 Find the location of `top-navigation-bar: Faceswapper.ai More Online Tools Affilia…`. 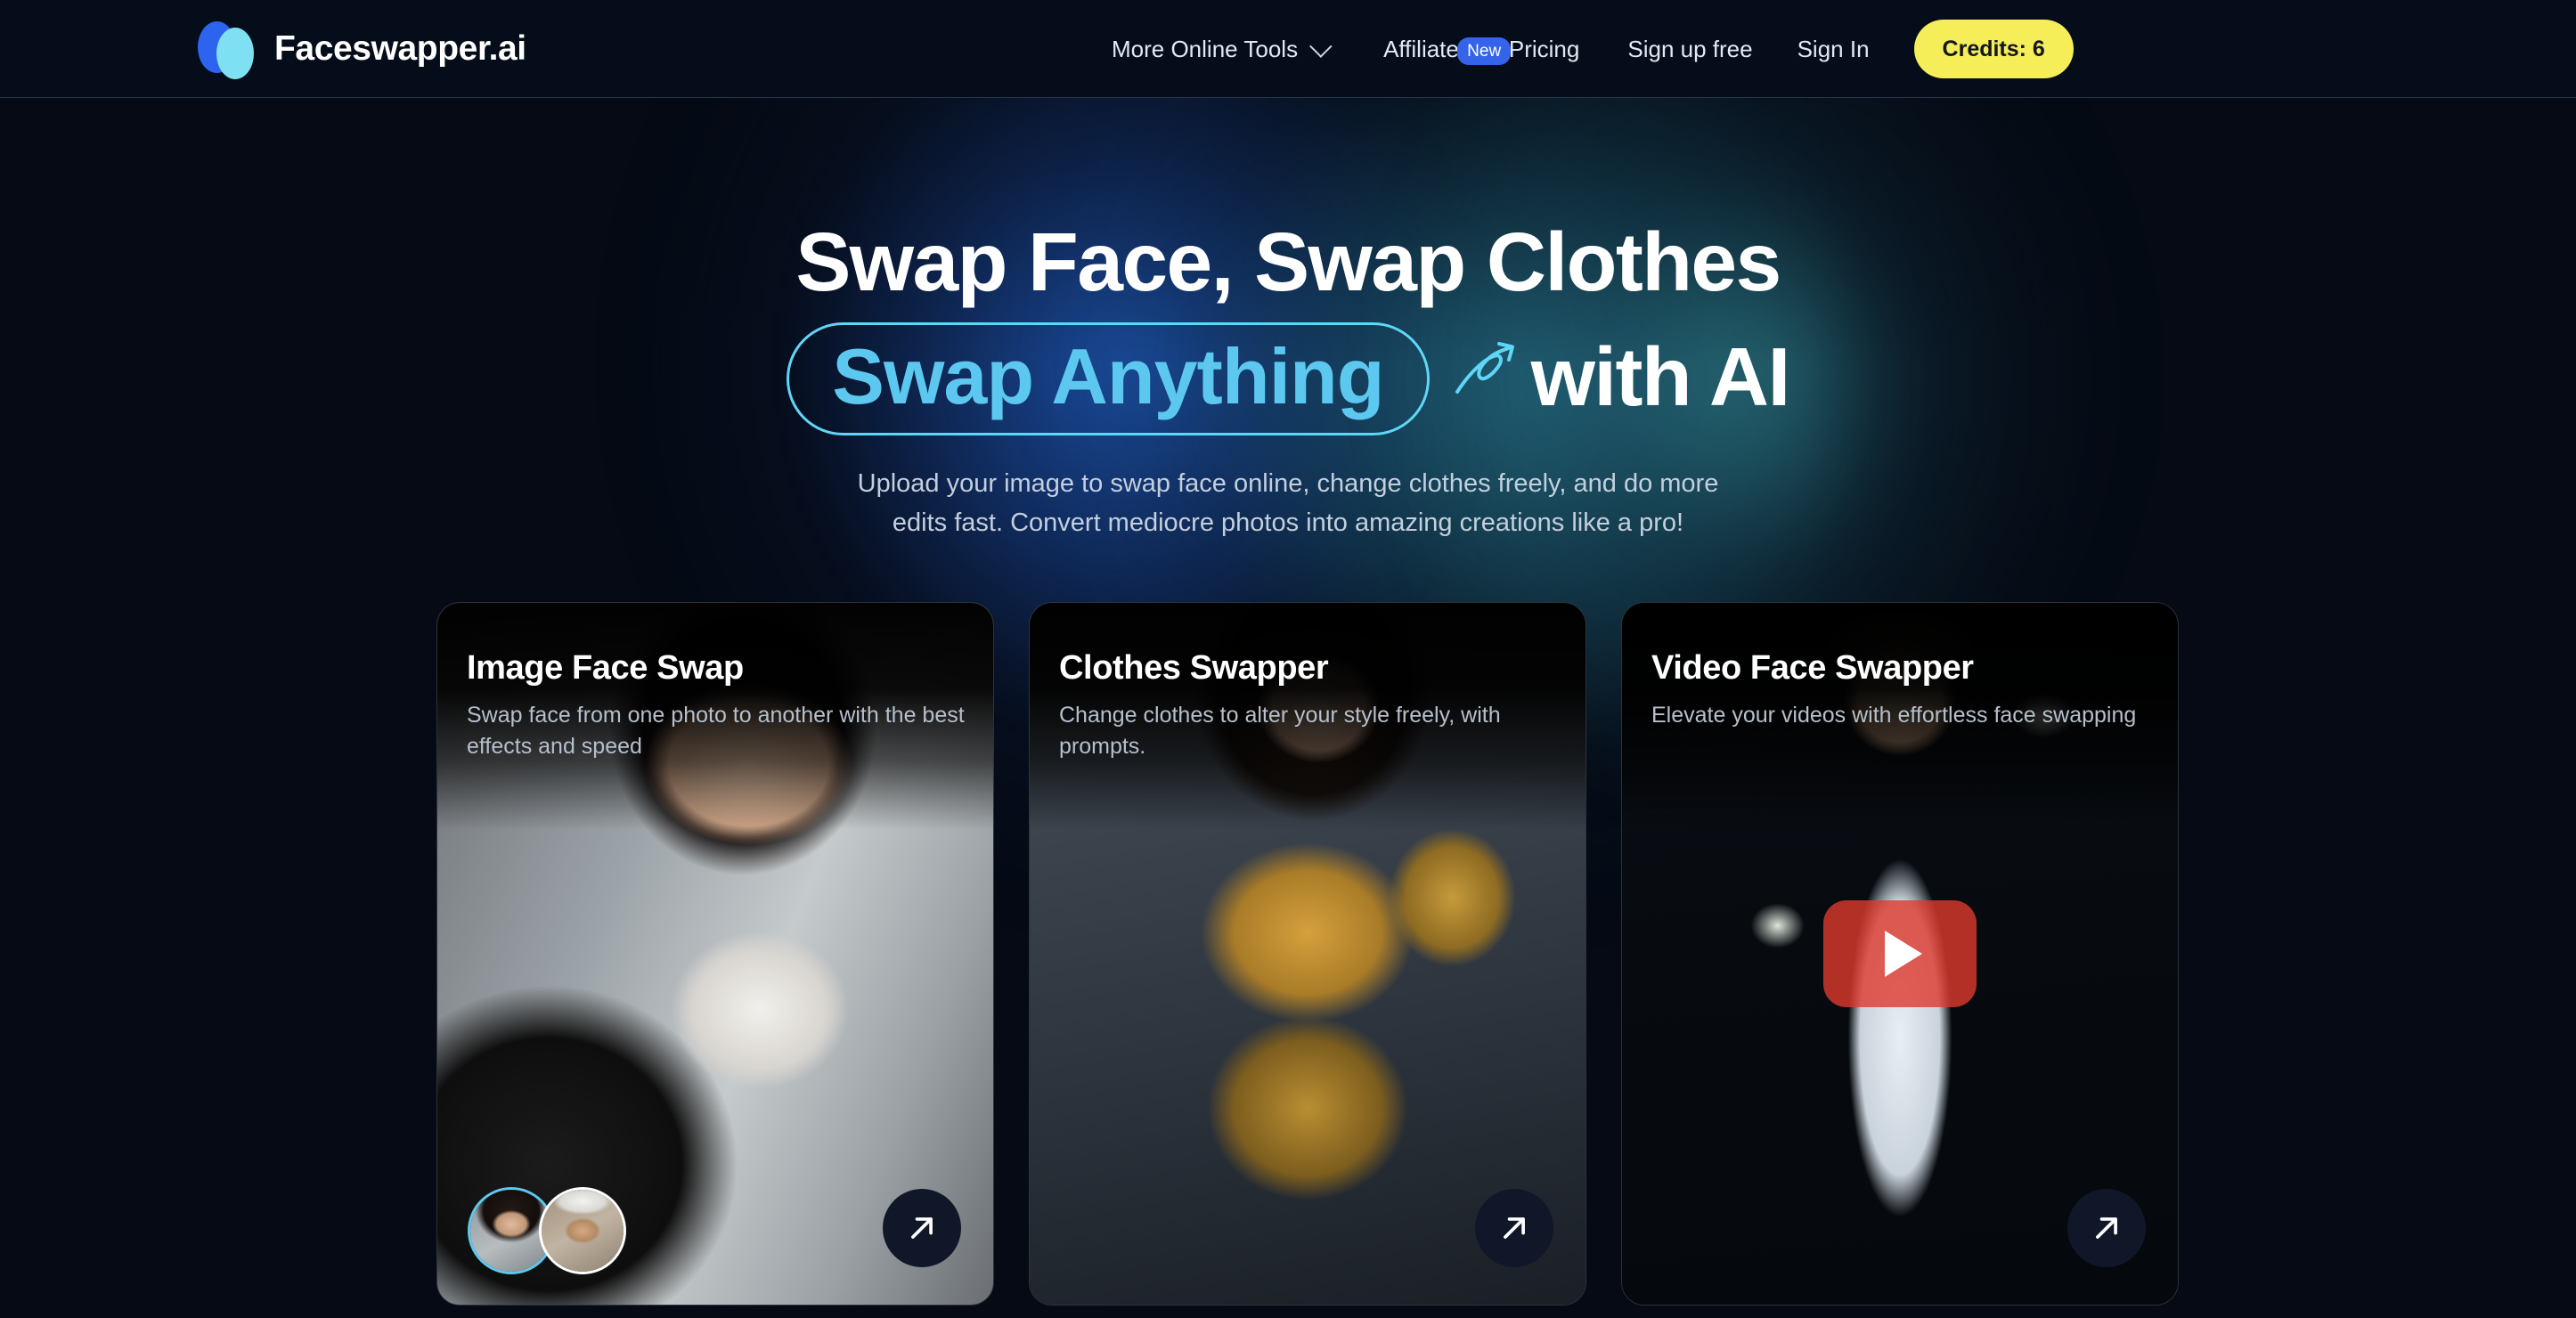

top-navigation-bar: Faceswapper.ai More Online Tools Affilia… is located at coordinates (1288, 49).